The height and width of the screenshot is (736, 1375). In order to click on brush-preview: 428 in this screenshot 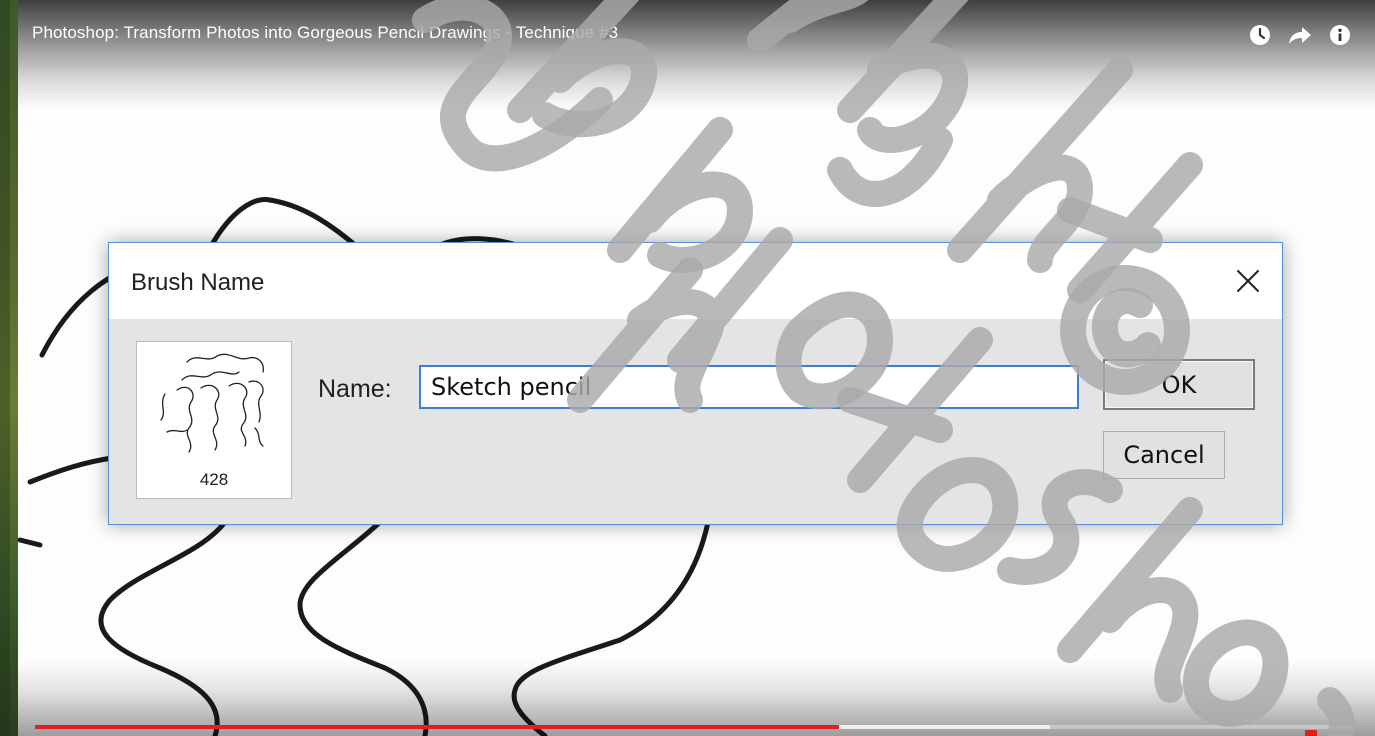, I will do `click(214, 420)`.